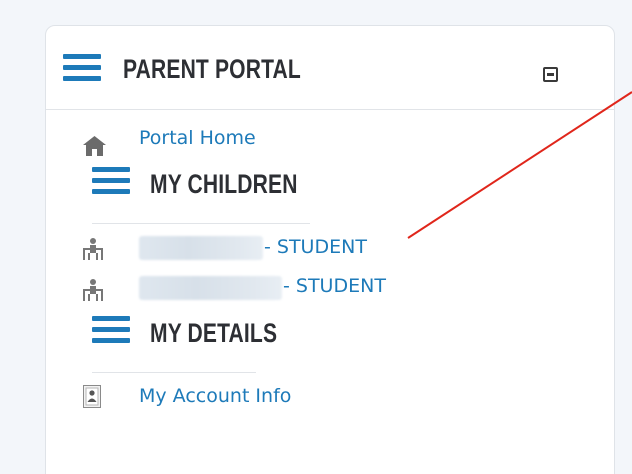 The image size is (632, 474). I want to click on annotation-arrow, so click(519, 165).